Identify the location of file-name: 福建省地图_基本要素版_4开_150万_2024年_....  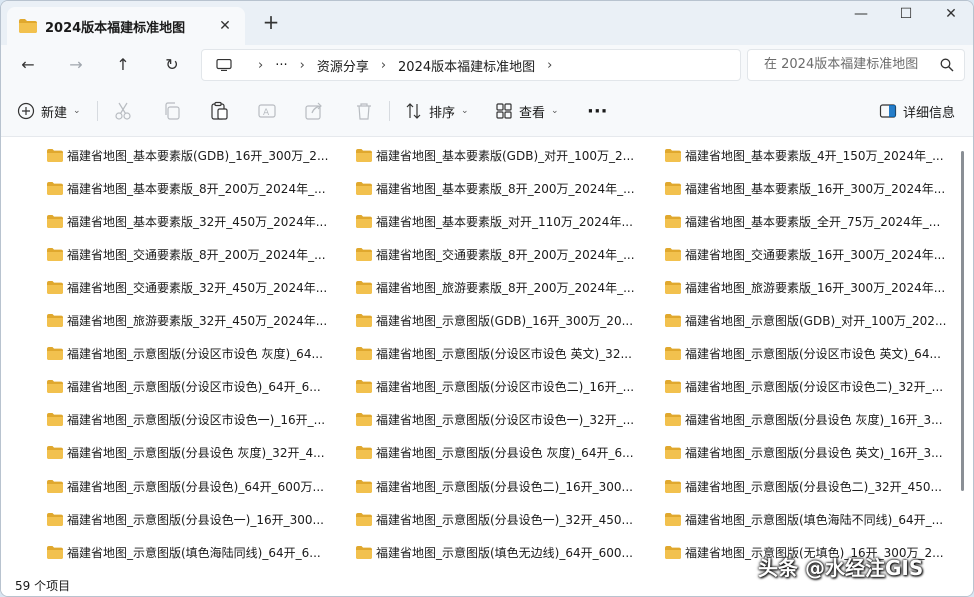
(814, 155).